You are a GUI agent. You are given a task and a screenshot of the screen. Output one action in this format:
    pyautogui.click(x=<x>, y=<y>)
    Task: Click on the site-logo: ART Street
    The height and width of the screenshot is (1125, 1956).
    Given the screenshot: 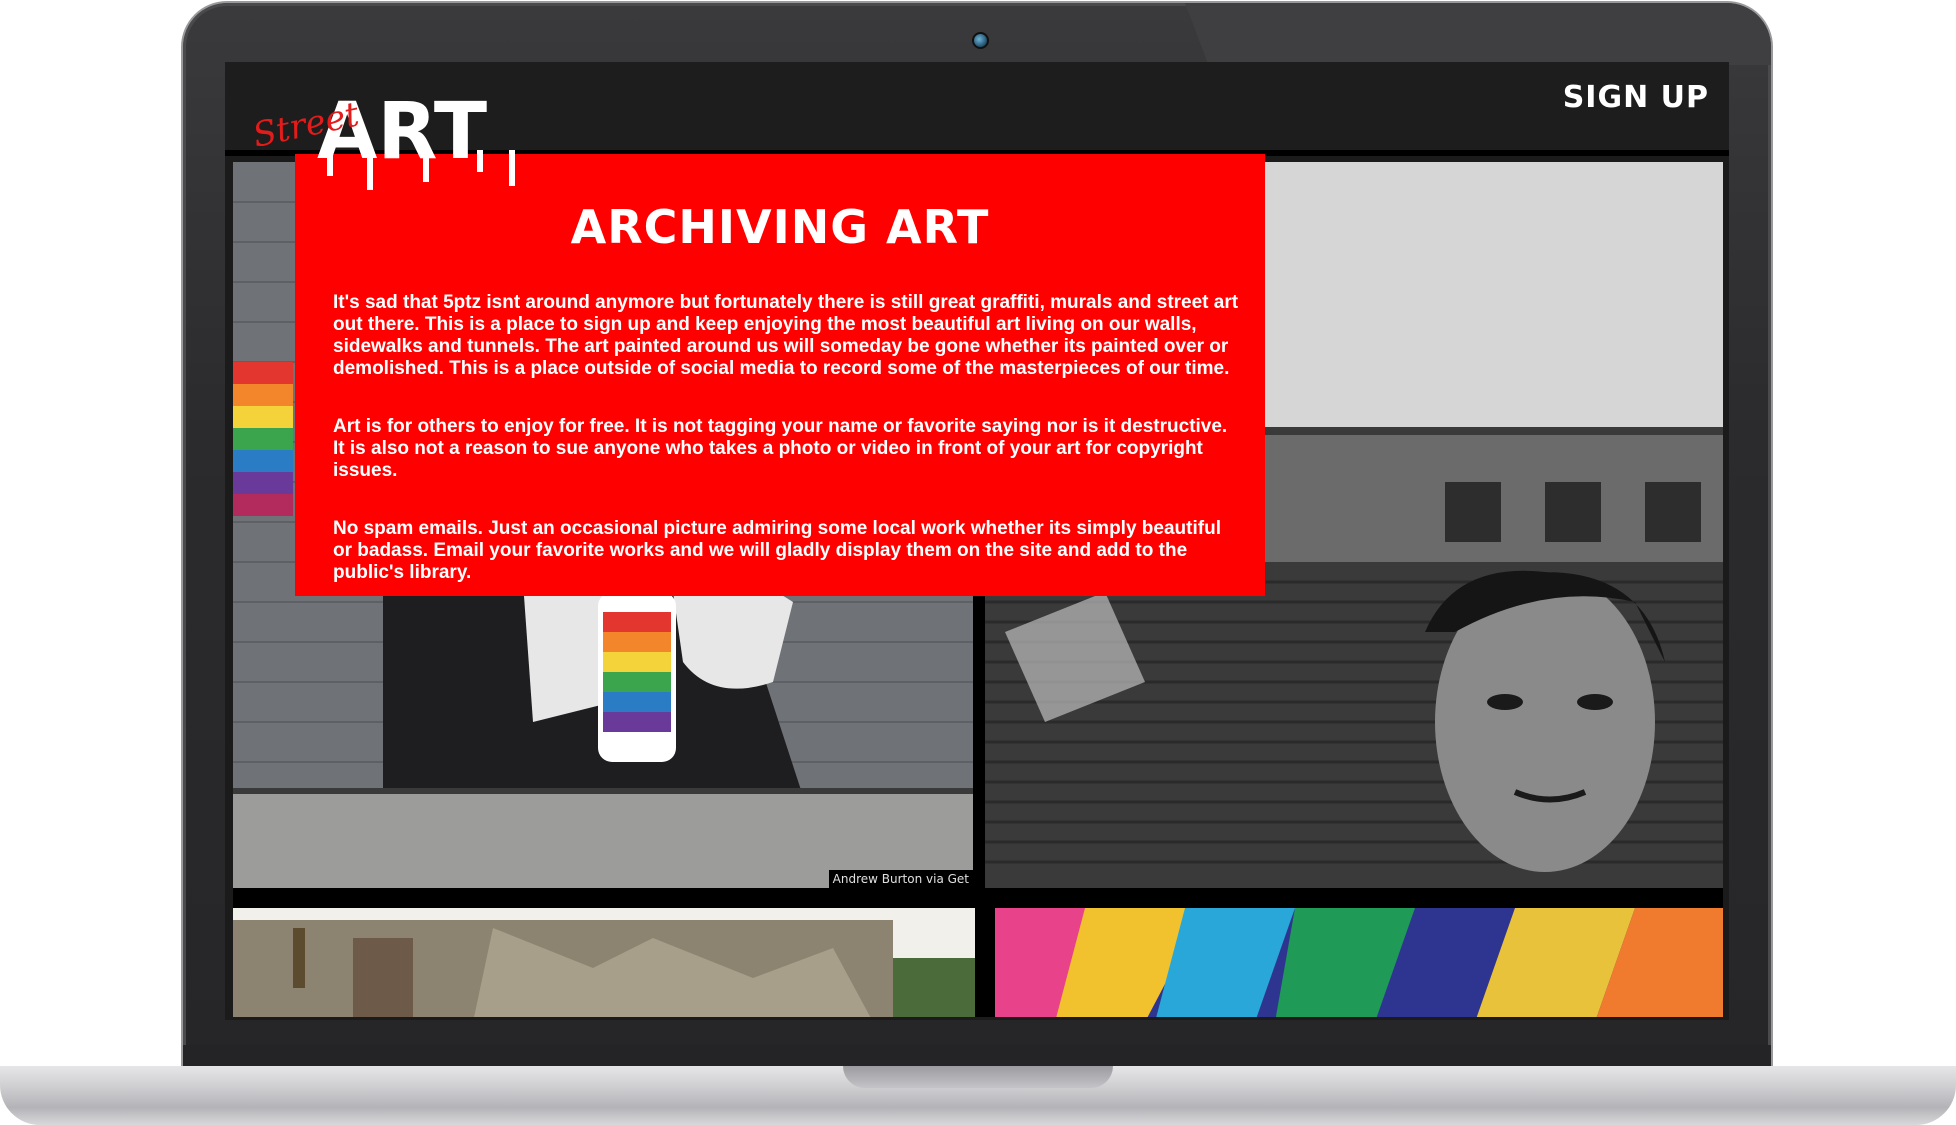 What is the action you would take?
    pyautogui.click(x=397, y=138)
    